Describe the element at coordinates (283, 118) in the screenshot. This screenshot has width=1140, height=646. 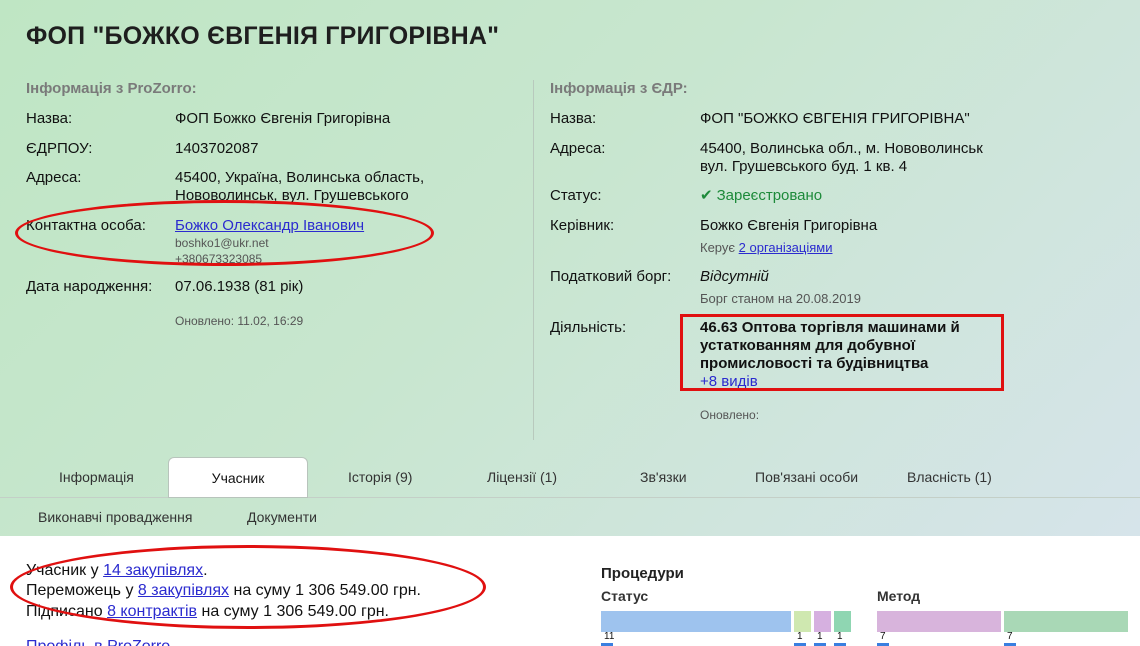
I see `prozorro-name-value: ФОП Божко Євгенія Григорівна` at that location.